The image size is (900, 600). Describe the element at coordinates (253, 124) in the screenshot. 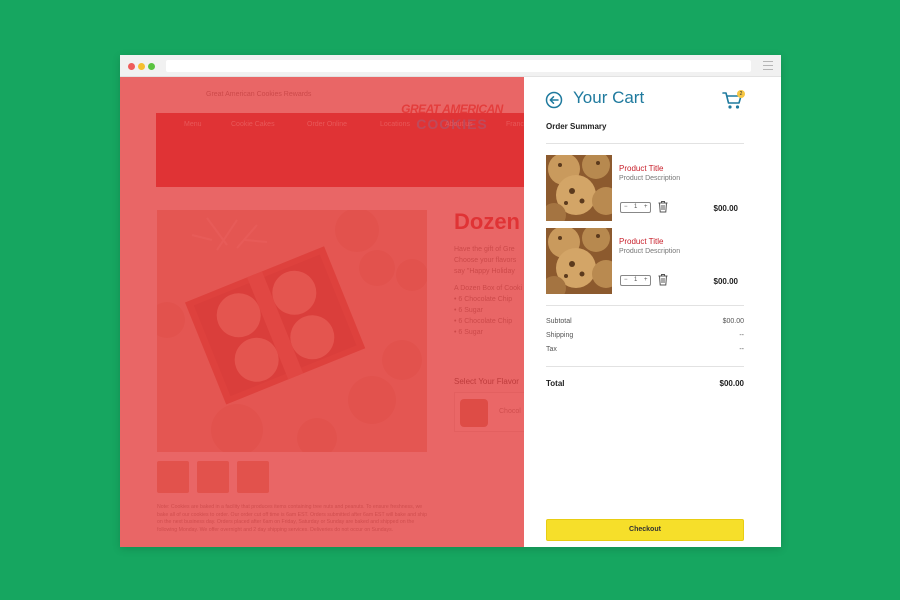

I see `nav-item-cookie-cakes: Cookie Cakes` at that location.